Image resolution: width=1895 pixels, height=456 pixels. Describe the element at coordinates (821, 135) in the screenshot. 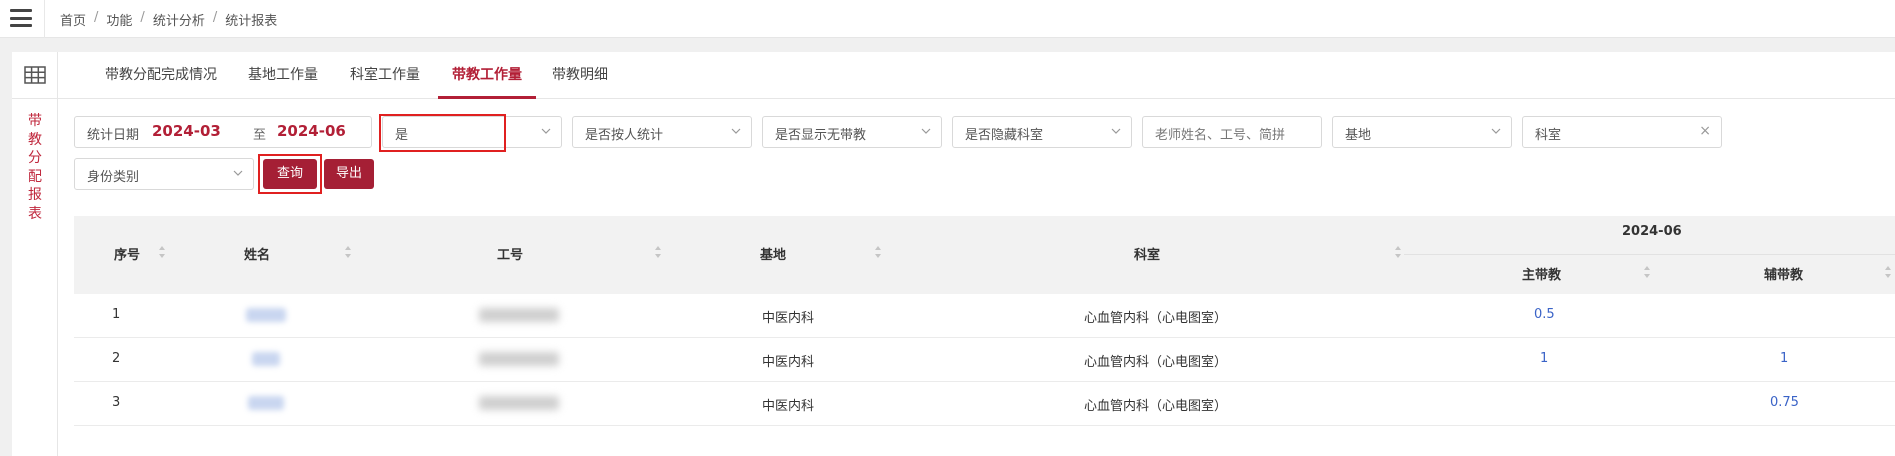

I see `show-no-teaching-select-value: 是否显示无带教` at that location.